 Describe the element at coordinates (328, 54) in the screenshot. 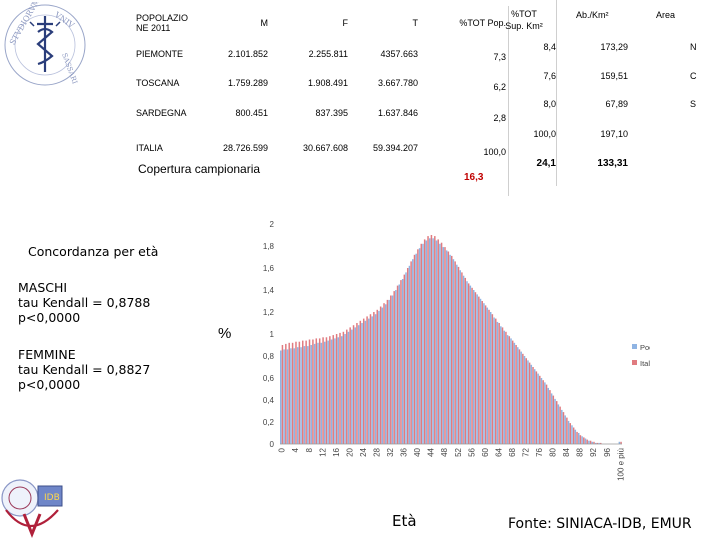

I see `row-f: 2.255.811` at that location.